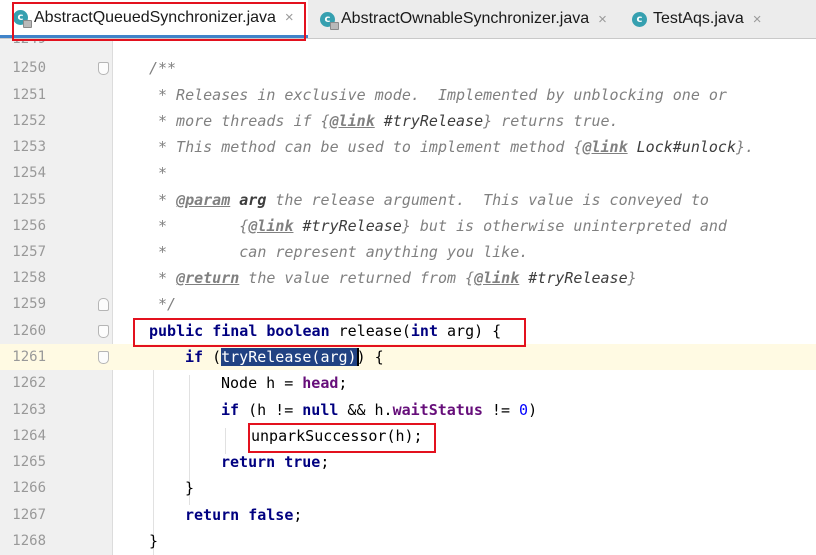  Describe the element at coordinates (29, 488) in the screenshot. I see `line-number: 1266` at that location.